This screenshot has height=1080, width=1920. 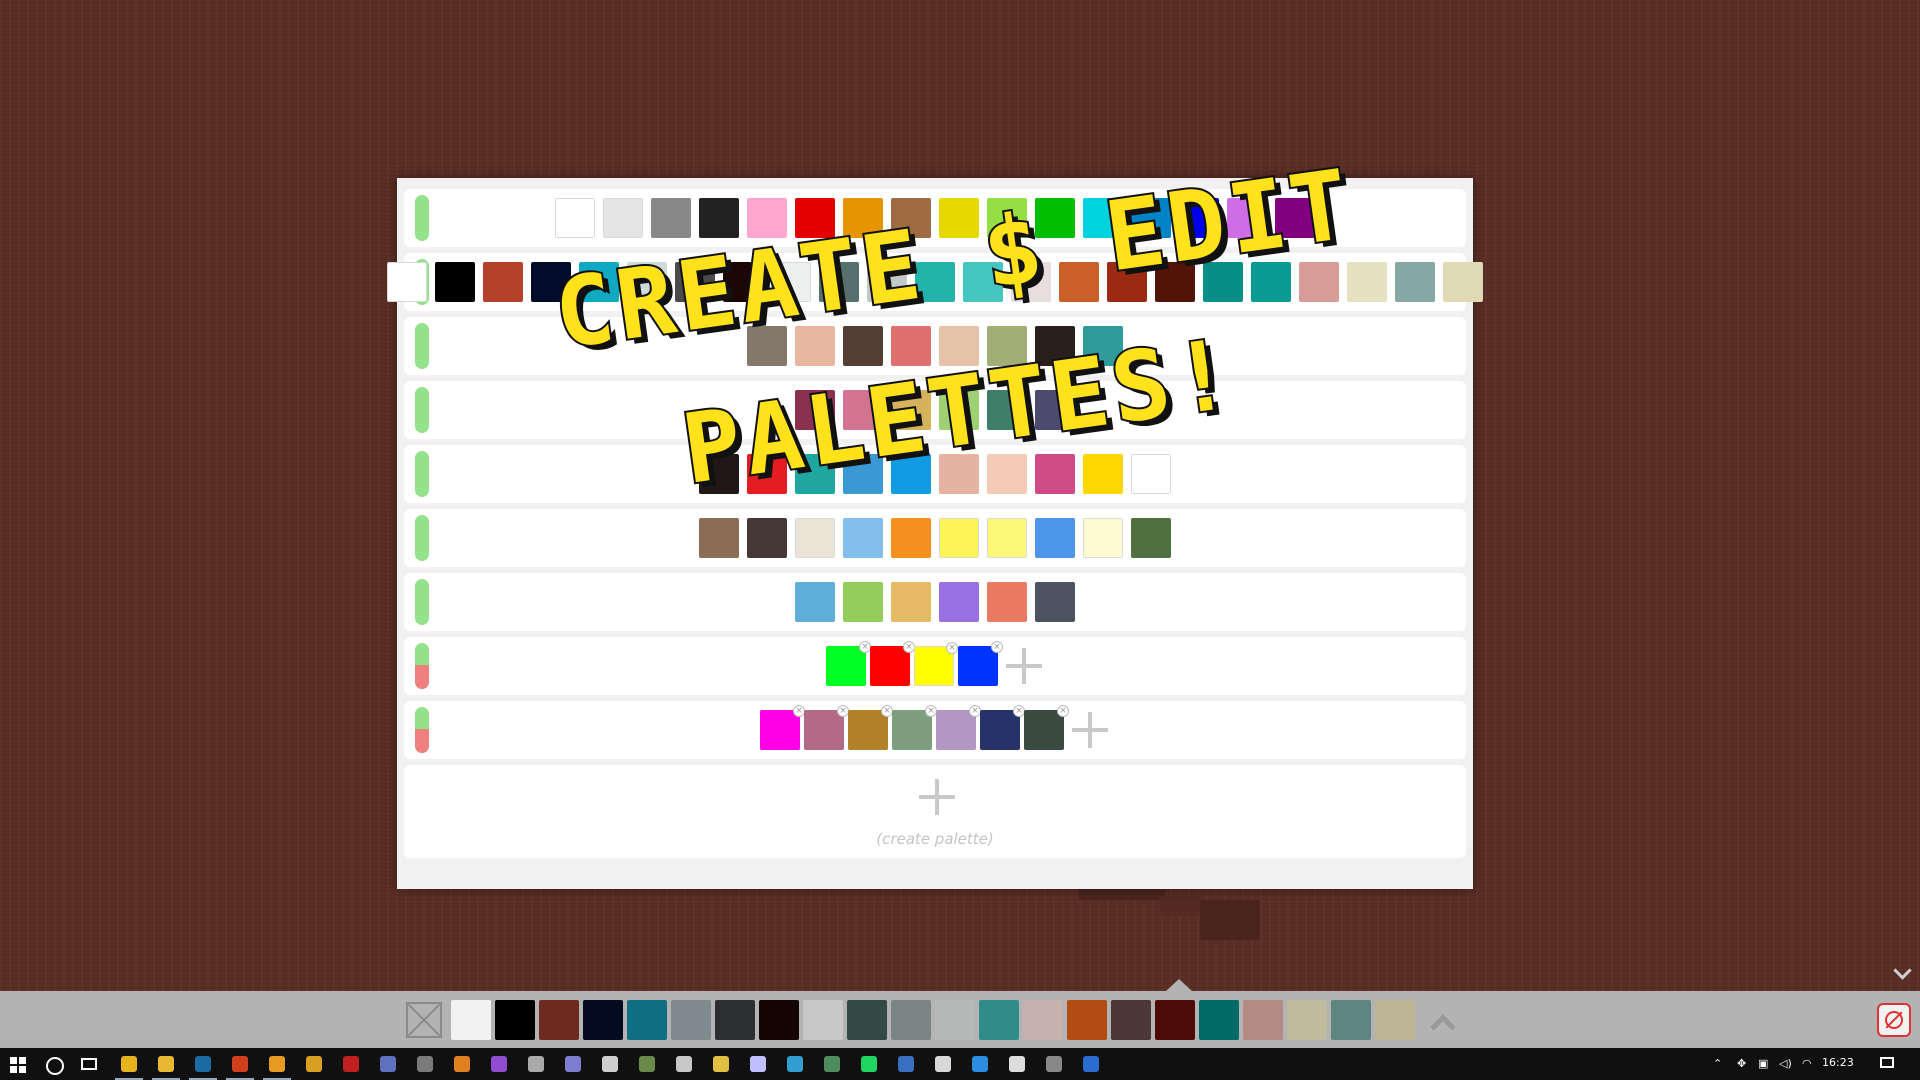 I want to click on editable-palette-row: × × × ×, so click(x=935, y=666).